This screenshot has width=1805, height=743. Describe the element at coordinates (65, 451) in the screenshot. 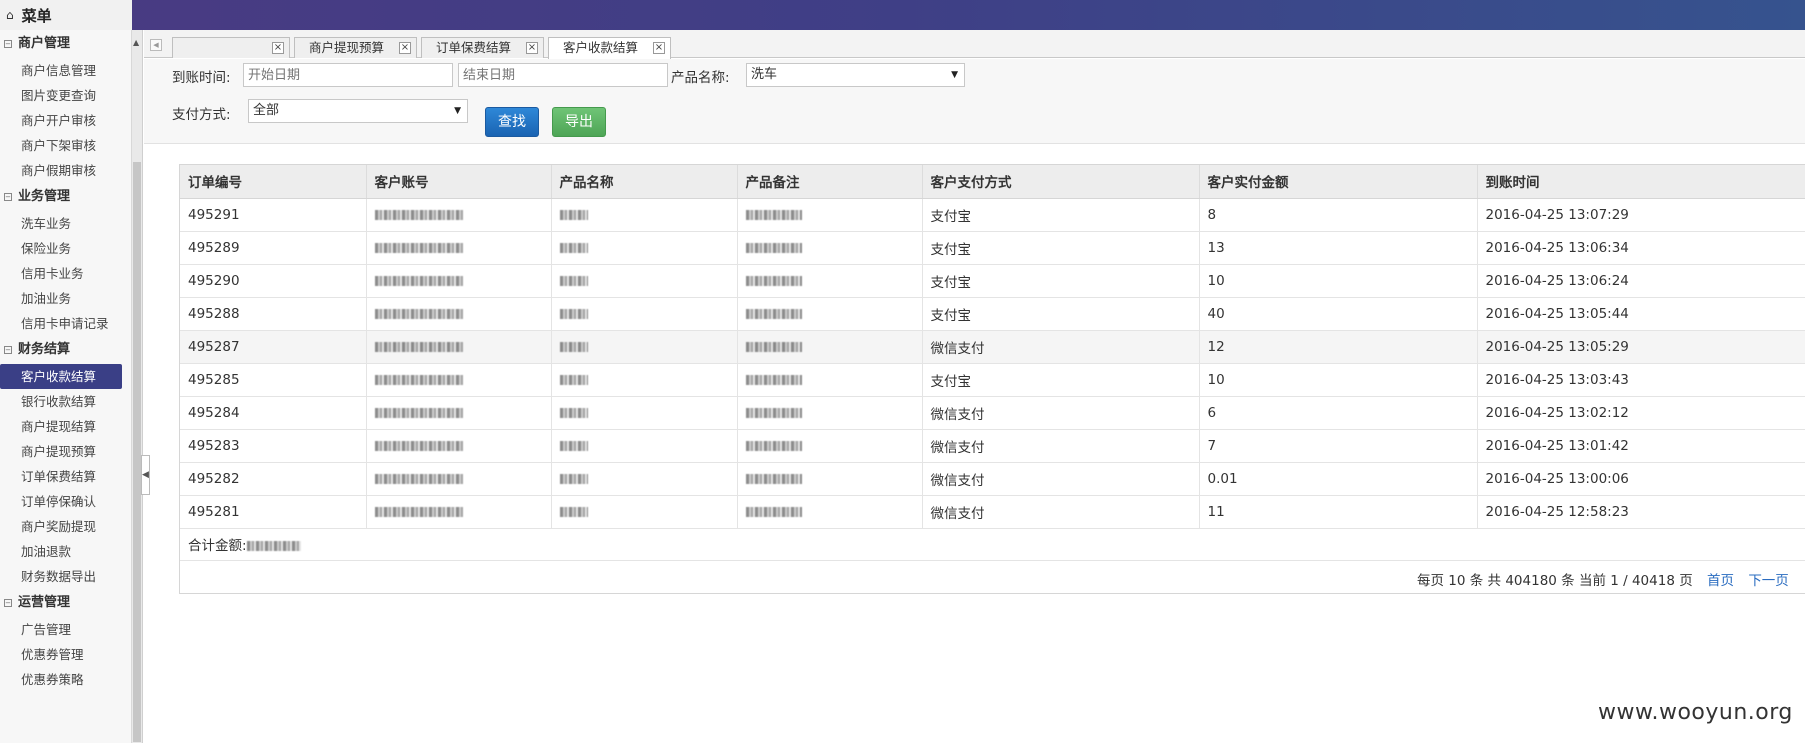

I see `sidebar-item: 商户提现预算` at that location.